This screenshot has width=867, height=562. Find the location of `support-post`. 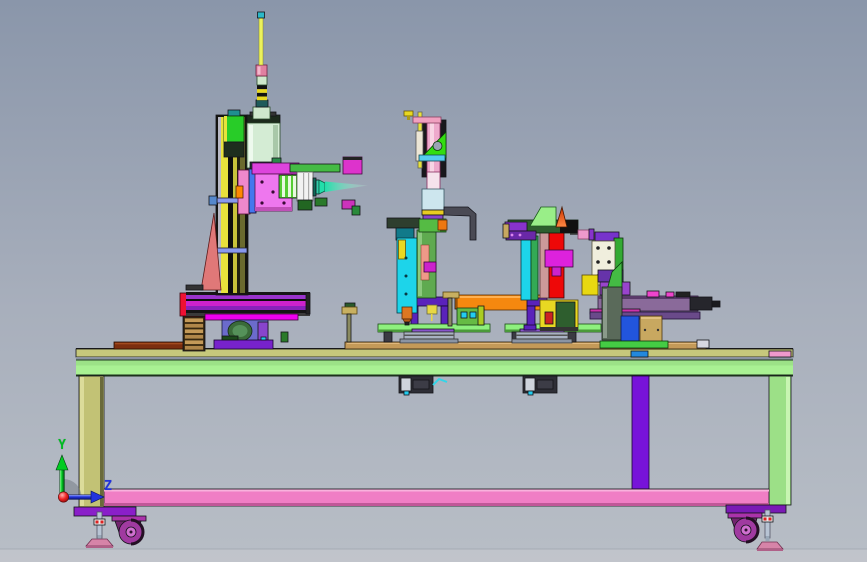

support-post is located at coordinates (640, 432).